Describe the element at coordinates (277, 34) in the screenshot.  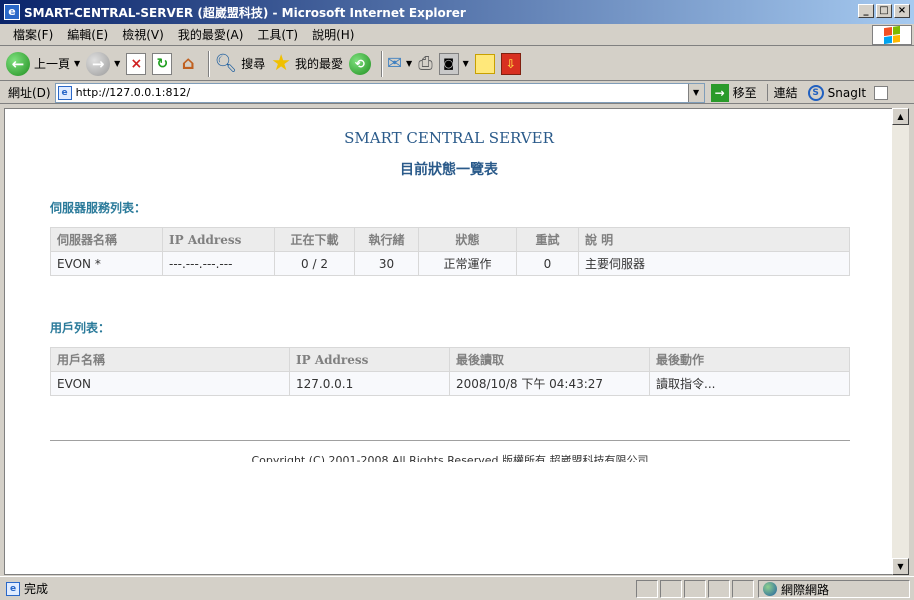
I see `menu-tools: 工具(T)` at that location.